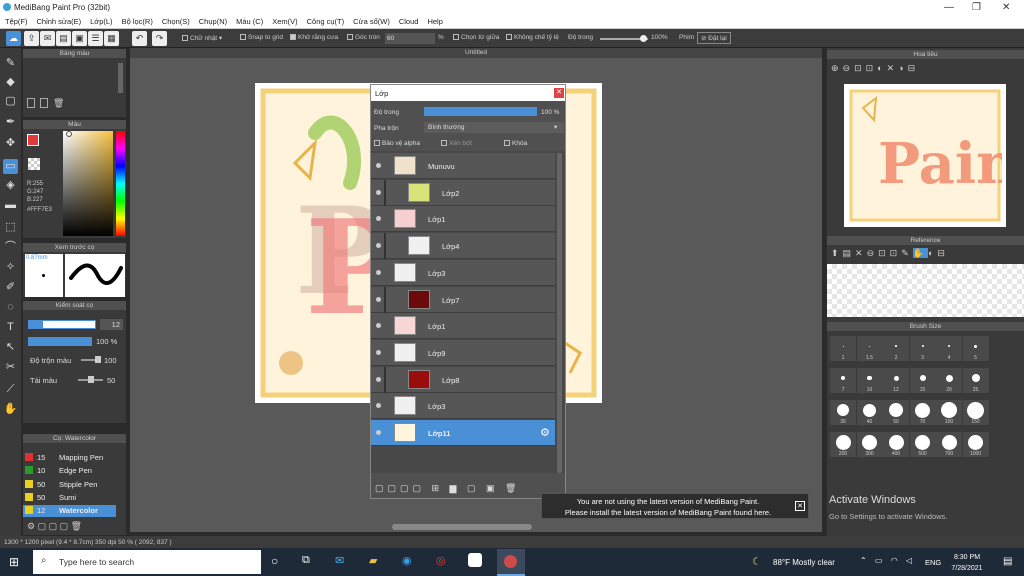  I want to click on reload-slider-thumb, so click(91, 379).